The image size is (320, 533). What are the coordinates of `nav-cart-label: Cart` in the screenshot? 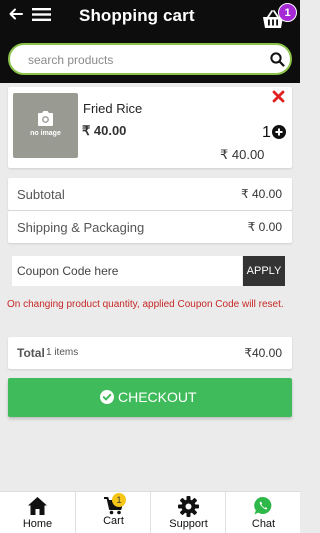 It's located at (113, 521).